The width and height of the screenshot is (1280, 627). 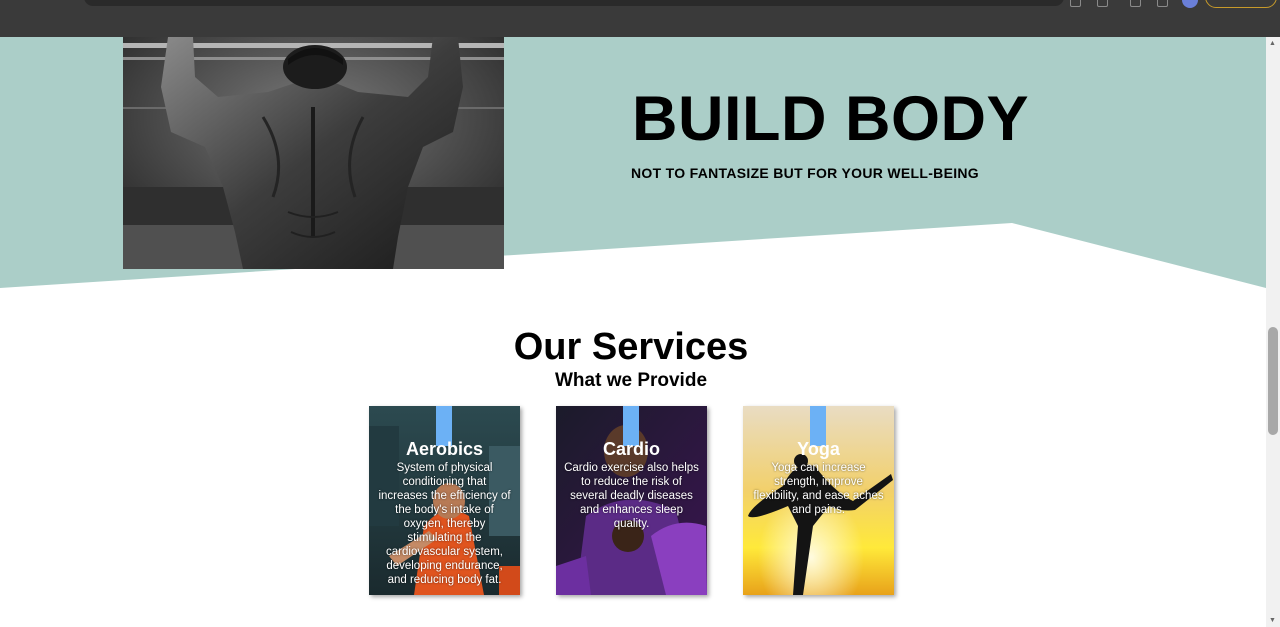 I want to click on scroll-down-arrow-icon: ▼, so click(x=1272, y=620).